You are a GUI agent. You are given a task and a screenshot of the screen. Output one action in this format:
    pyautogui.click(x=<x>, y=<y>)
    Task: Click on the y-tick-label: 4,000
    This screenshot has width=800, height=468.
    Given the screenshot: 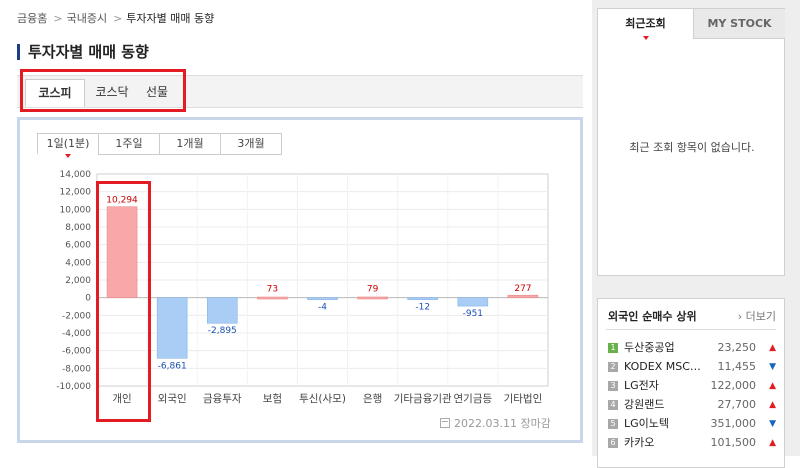 What is the action you would take?
    pyautogui.click(x=78, y=263)
    